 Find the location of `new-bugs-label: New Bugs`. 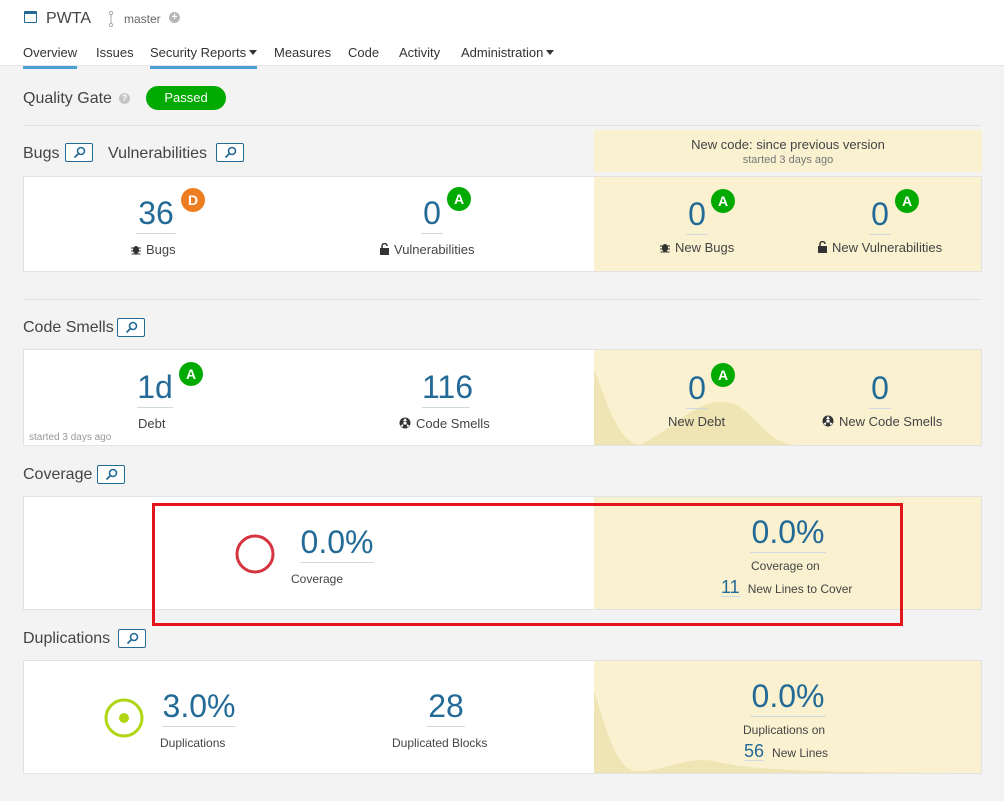

new-bugs-label: New Bugs is located at coordinates (696, 247).